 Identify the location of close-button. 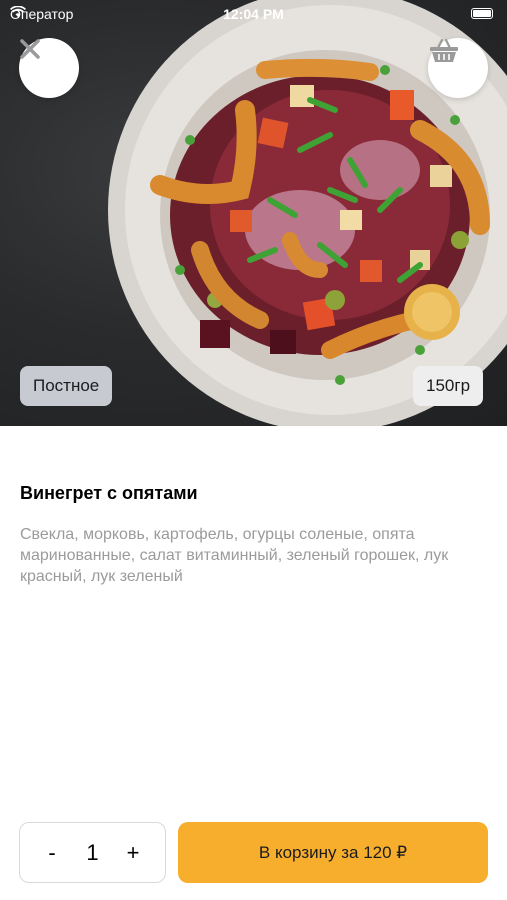
(49, 68).